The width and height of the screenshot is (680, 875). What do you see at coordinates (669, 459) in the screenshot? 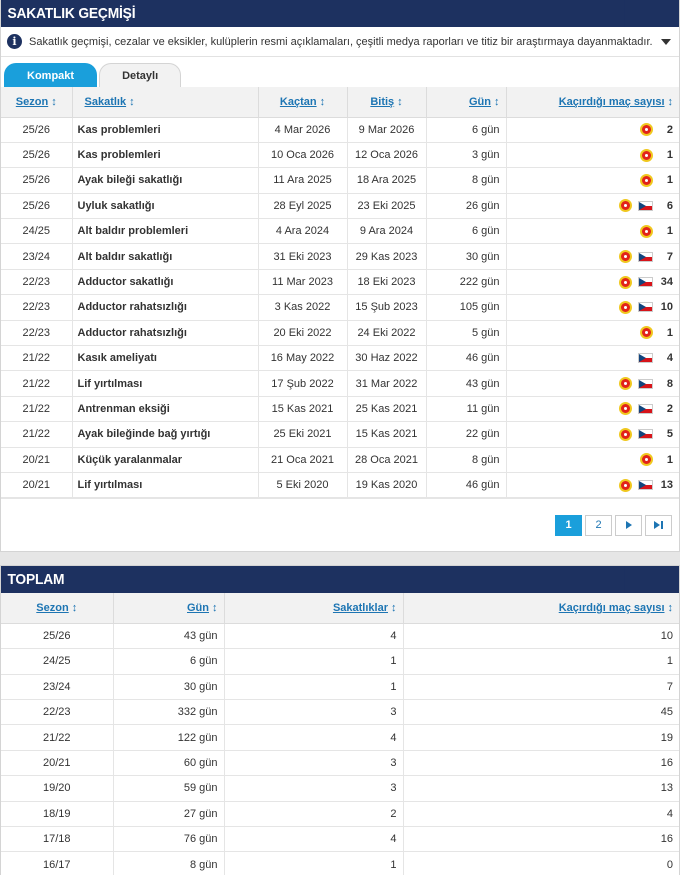
I see `missed-count: 1` at bounding box center [669, 459].